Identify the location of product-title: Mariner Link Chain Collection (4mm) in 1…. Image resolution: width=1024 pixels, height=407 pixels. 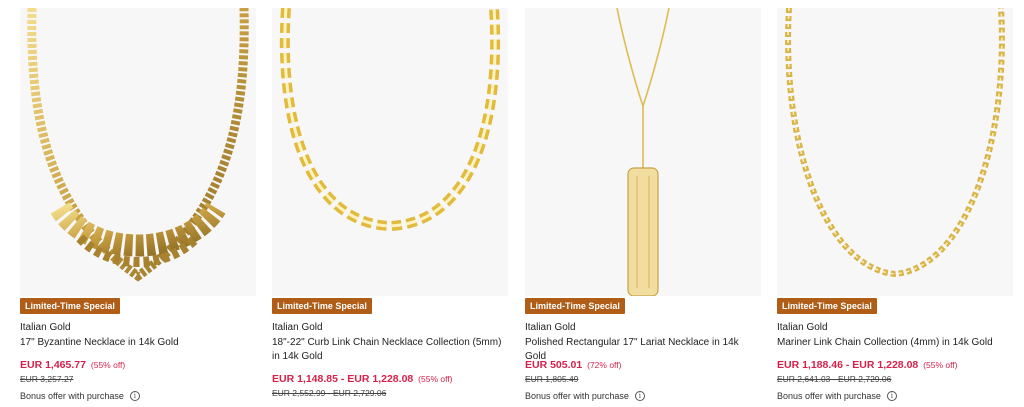
(895, 343).